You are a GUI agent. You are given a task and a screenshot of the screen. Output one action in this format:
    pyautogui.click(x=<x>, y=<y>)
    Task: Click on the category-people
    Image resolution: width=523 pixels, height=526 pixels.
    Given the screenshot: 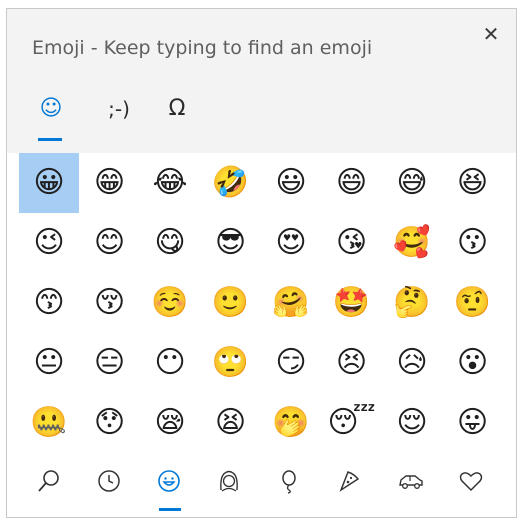 What is the action you would take?
    pyautogui.click(x=229, y=481)
    